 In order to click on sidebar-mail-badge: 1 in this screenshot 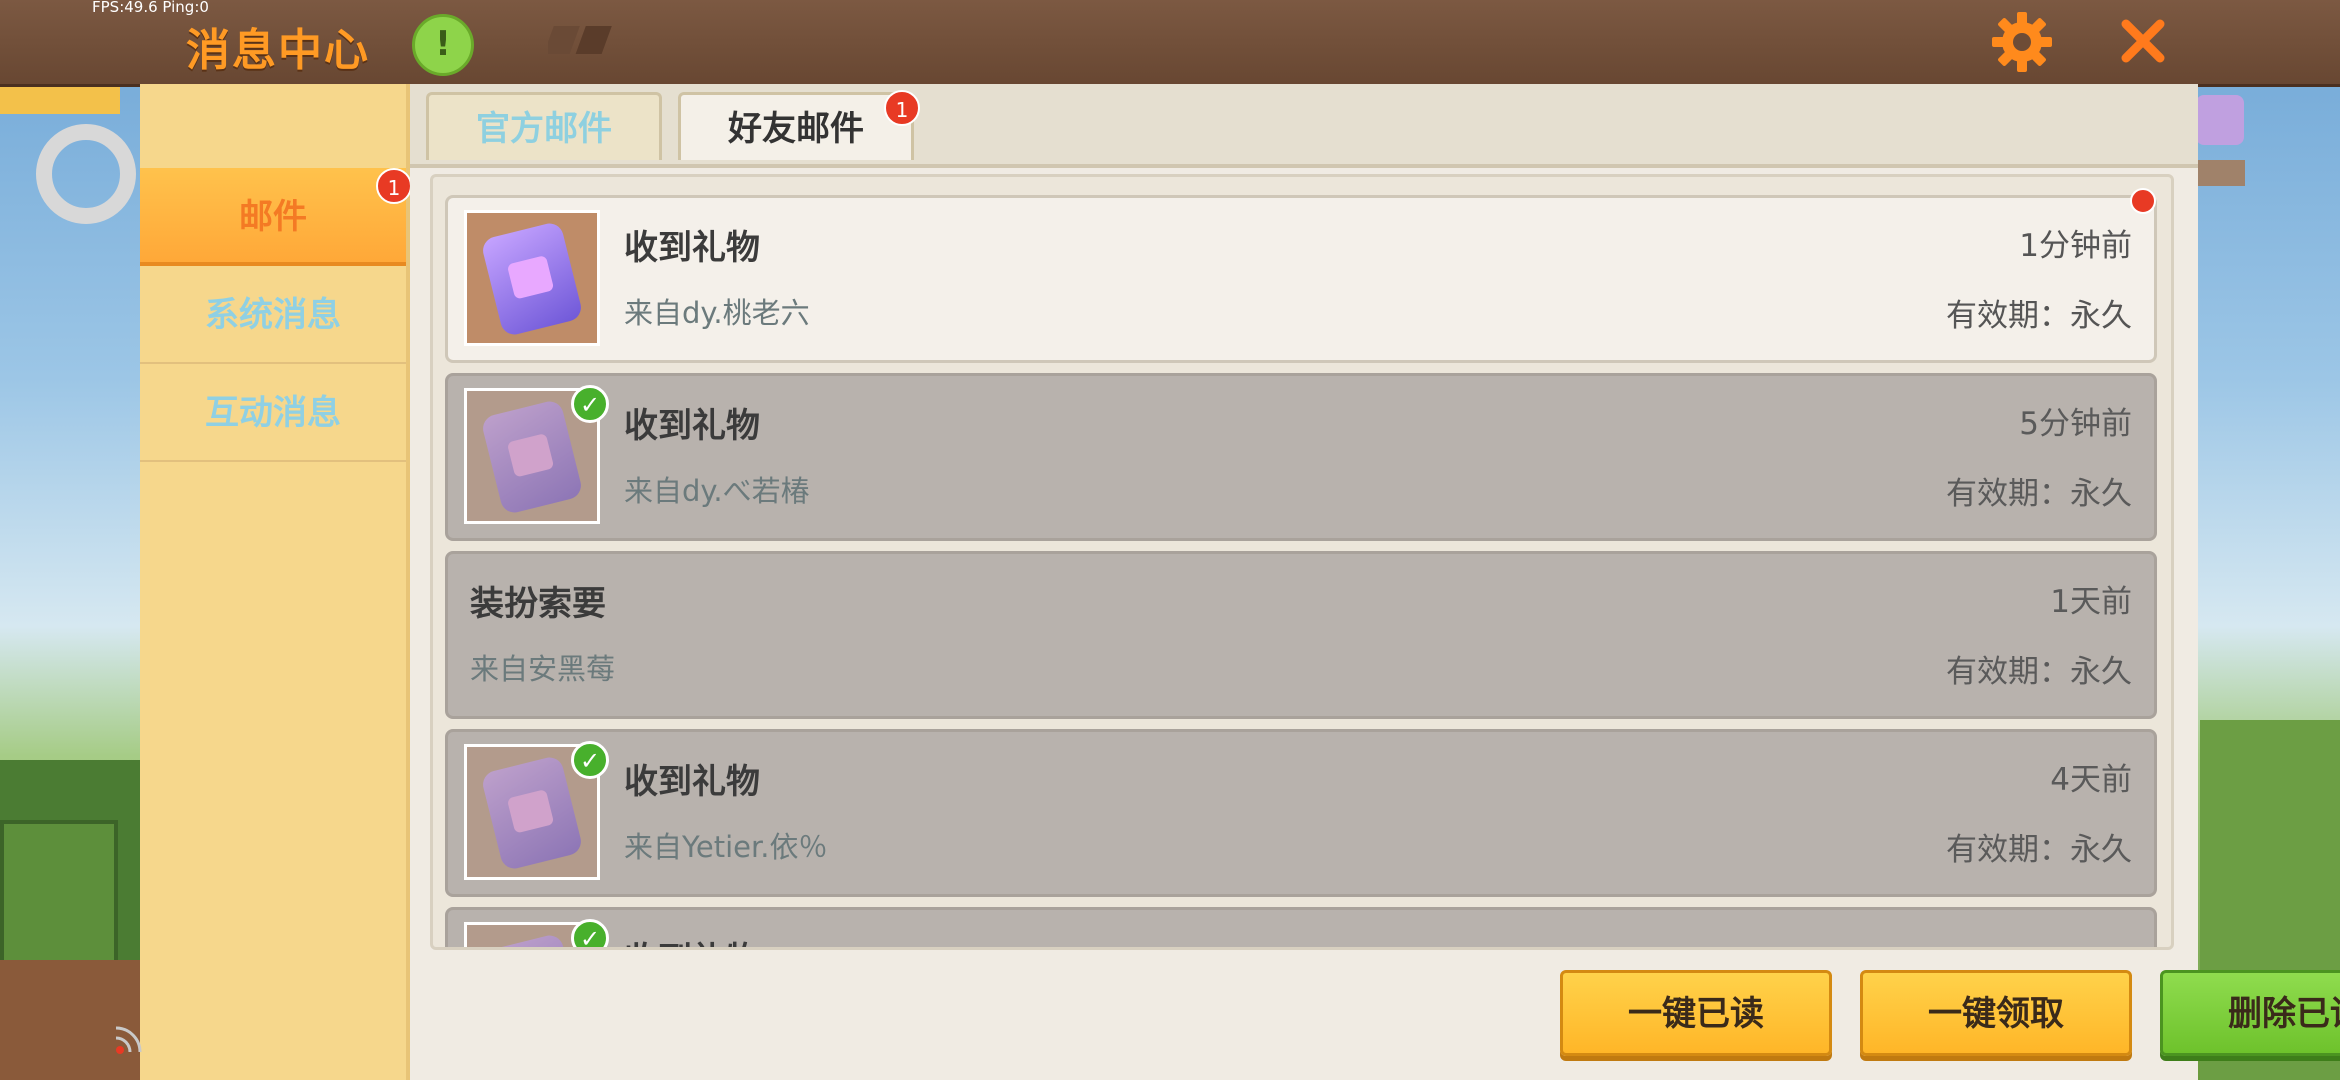, I will do `click(394, 186)`.